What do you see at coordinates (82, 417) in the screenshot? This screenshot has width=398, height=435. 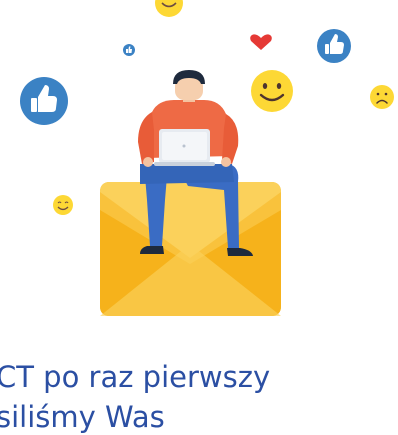 I see `title-line-2: siliśmy Was` at bounding box center [82, 417].